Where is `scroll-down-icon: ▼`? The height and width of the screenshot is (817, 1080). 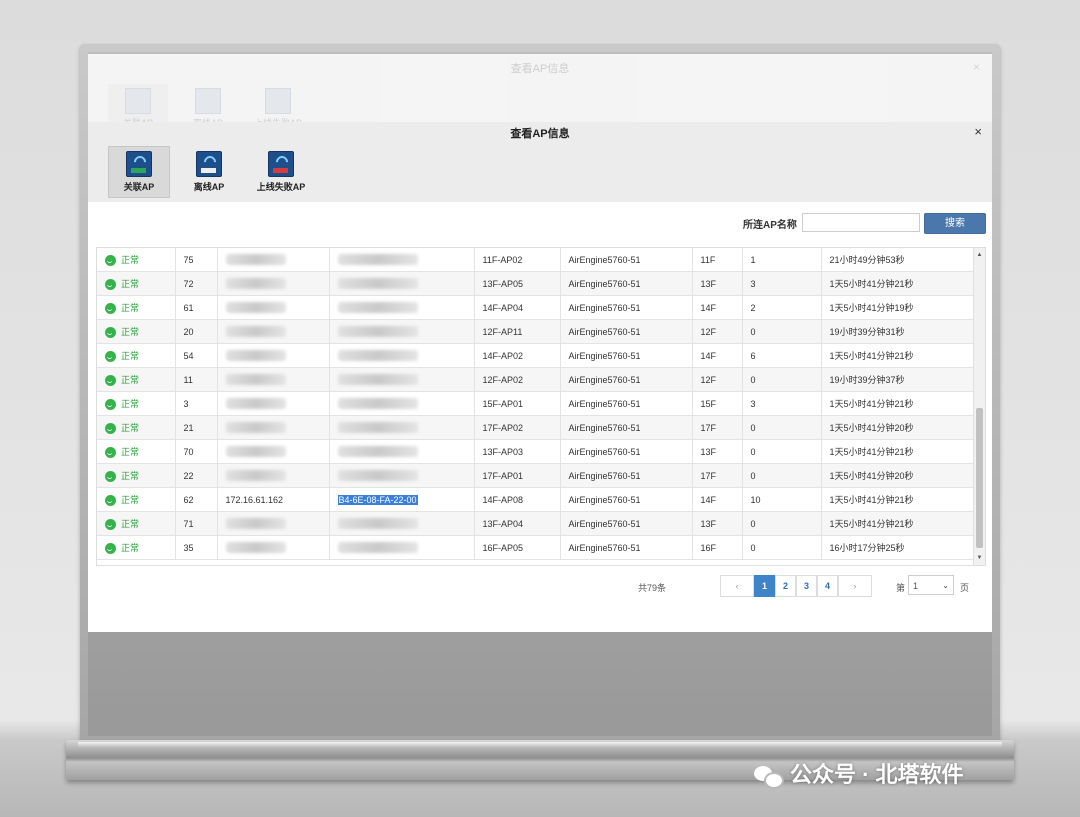
scroll-down-icon: ▼ is located at coordinates (979, 558).